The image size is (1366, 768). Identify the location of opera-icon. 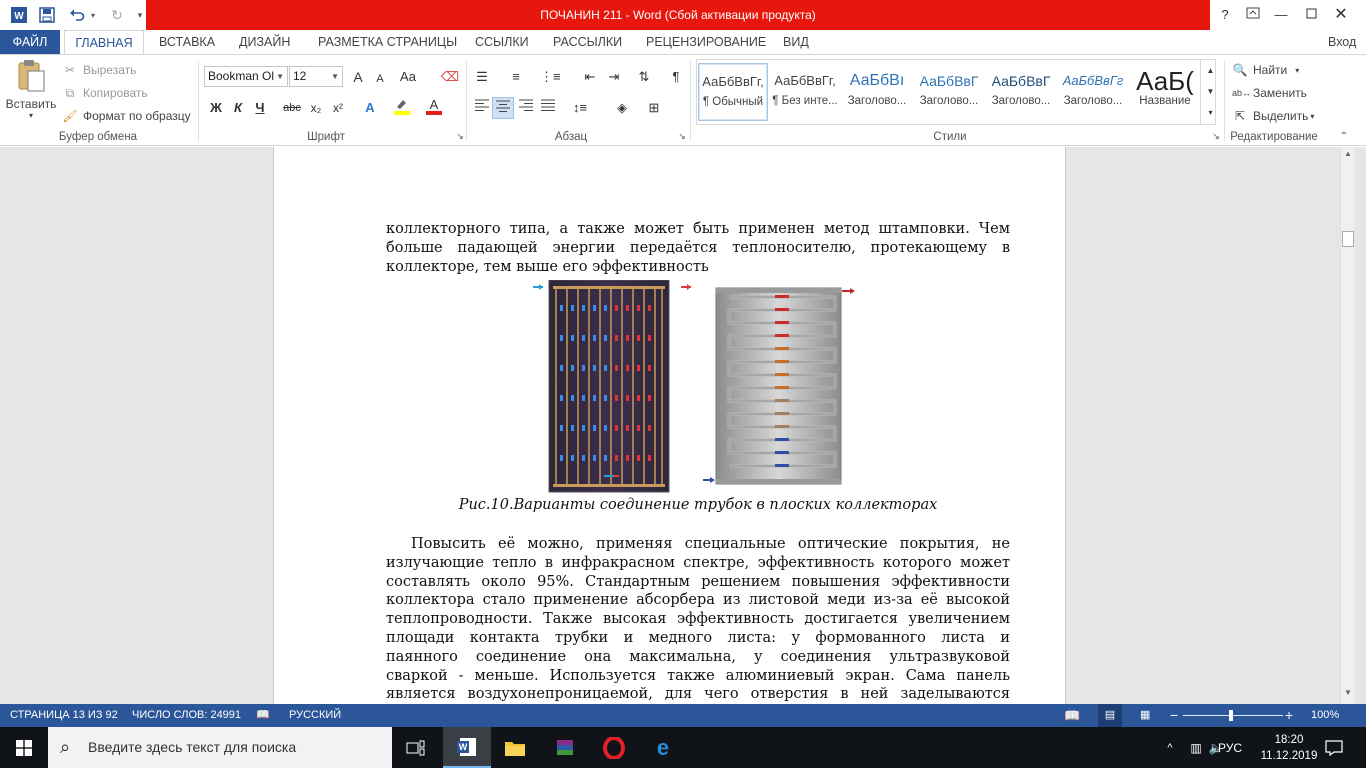
(614, 747).